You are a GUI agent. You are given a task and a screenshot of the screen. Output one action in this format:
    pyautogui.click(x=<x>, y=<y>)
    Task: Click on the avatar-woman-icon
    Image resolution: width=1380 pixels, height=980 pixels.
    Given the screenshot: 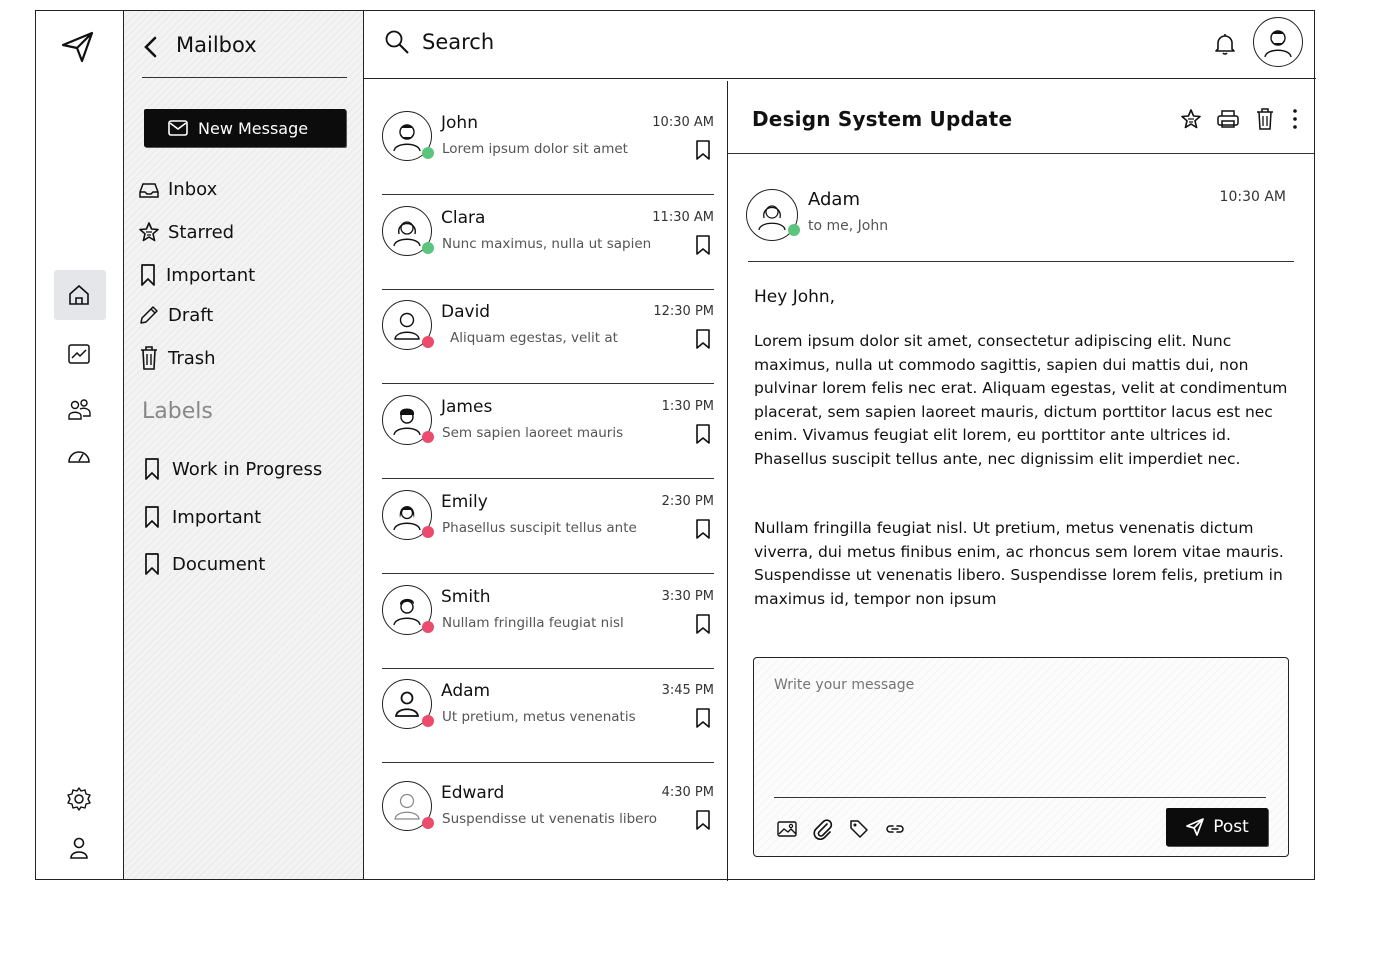 What is the action you would take?
    pyautogui.click(x=407, y=518)
    